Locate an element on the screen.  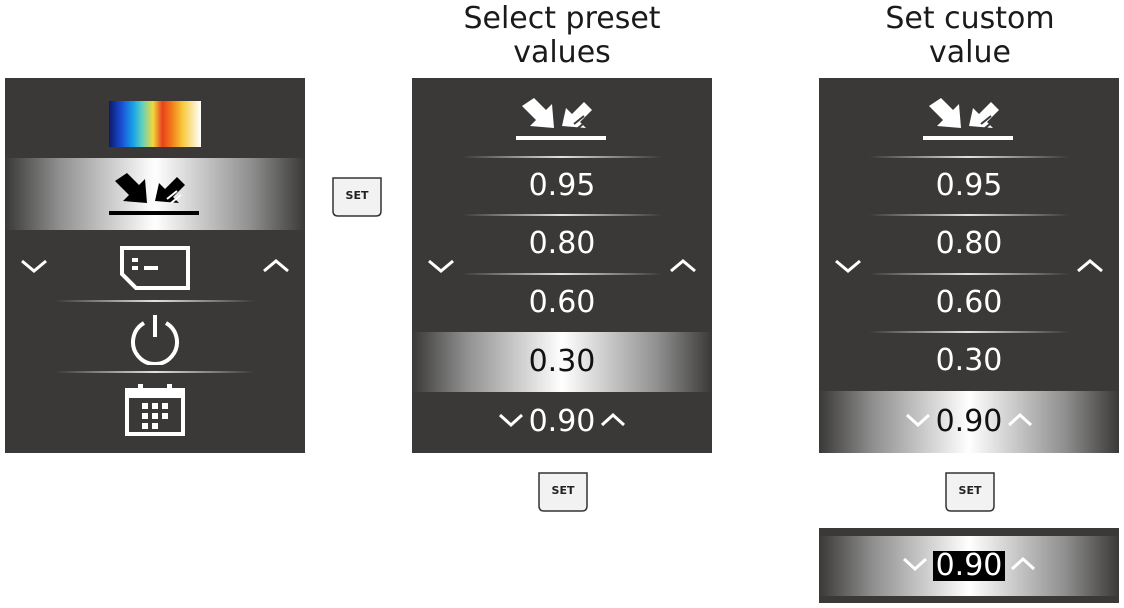
edit-value-row: 0.90 is located at coordinates (969, 566).